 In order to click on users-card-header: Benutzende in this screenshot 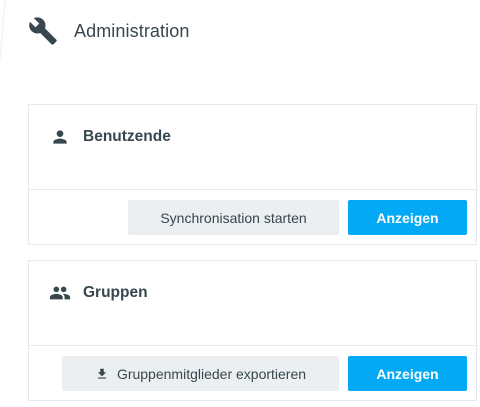, I will do `click(110, 137)`.